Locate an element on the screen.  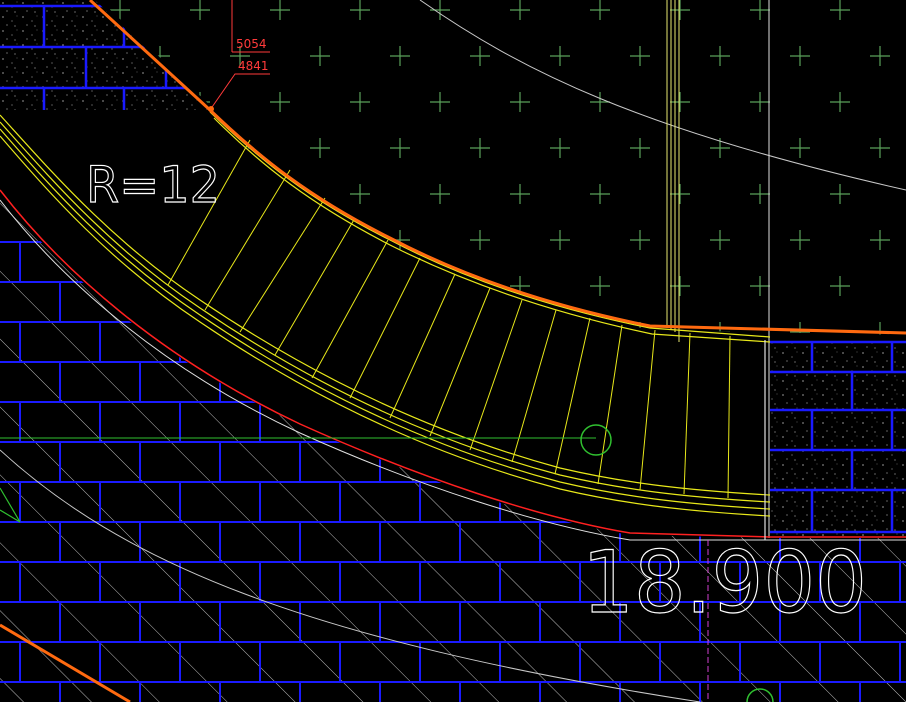
leader-label-2: 4841 is located at coordinates (253, 66).